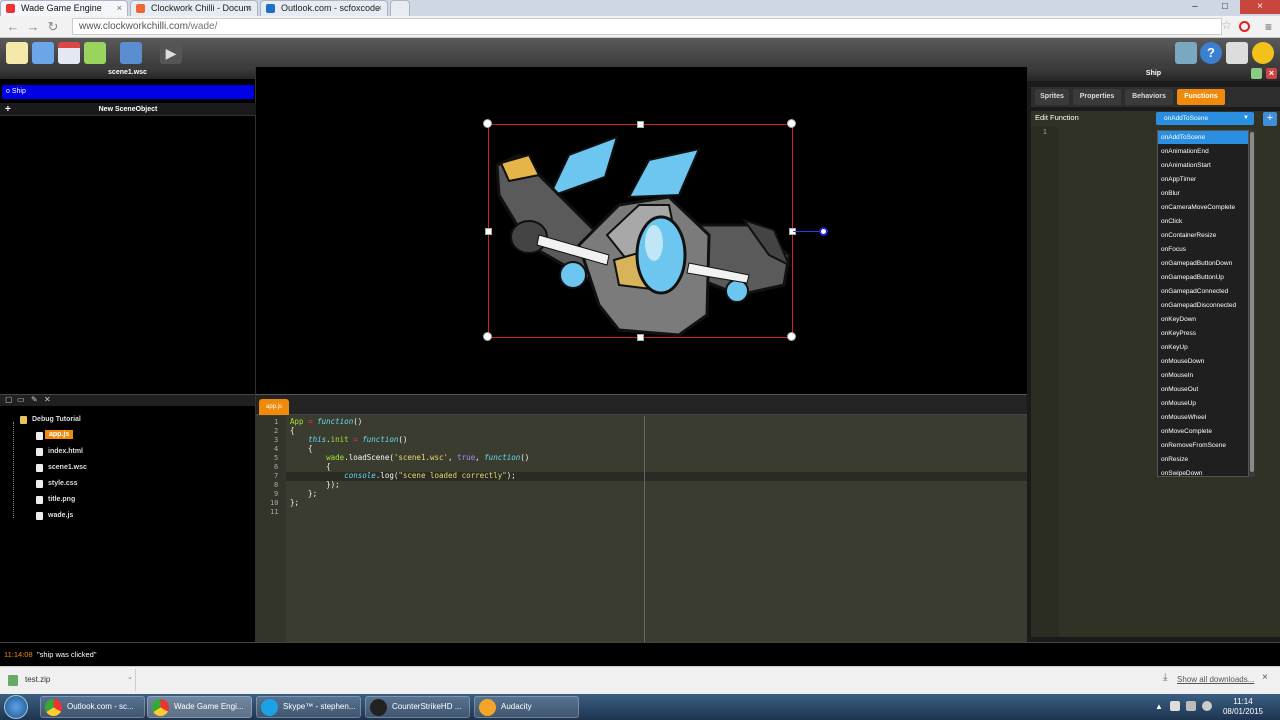 The height and width of the screenshot is (720, 1280). Describe the element at coordinates (1052, 97) in the screenshot. I see `tab-sprites: Sprites` at that location.